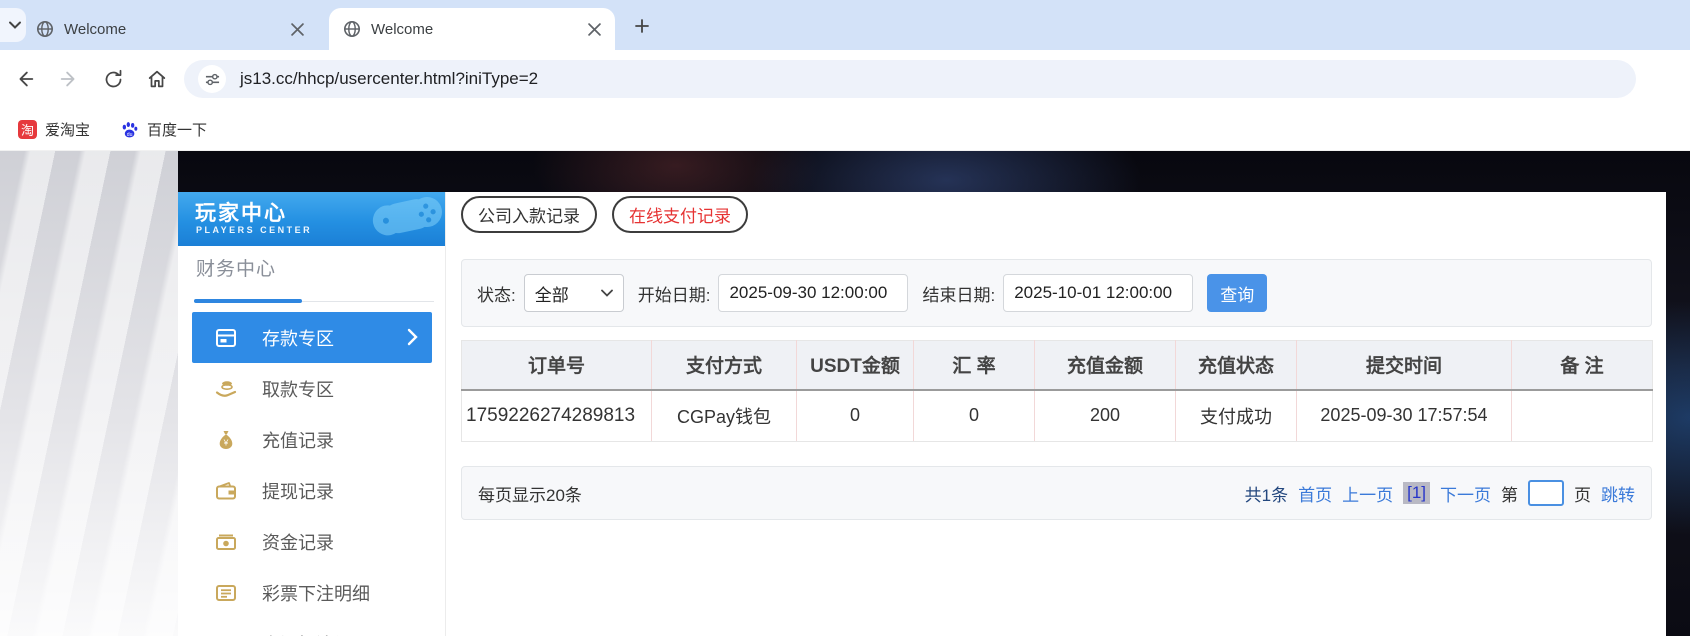  I want to click on first-page-link: 首页, so click(1315, 493).